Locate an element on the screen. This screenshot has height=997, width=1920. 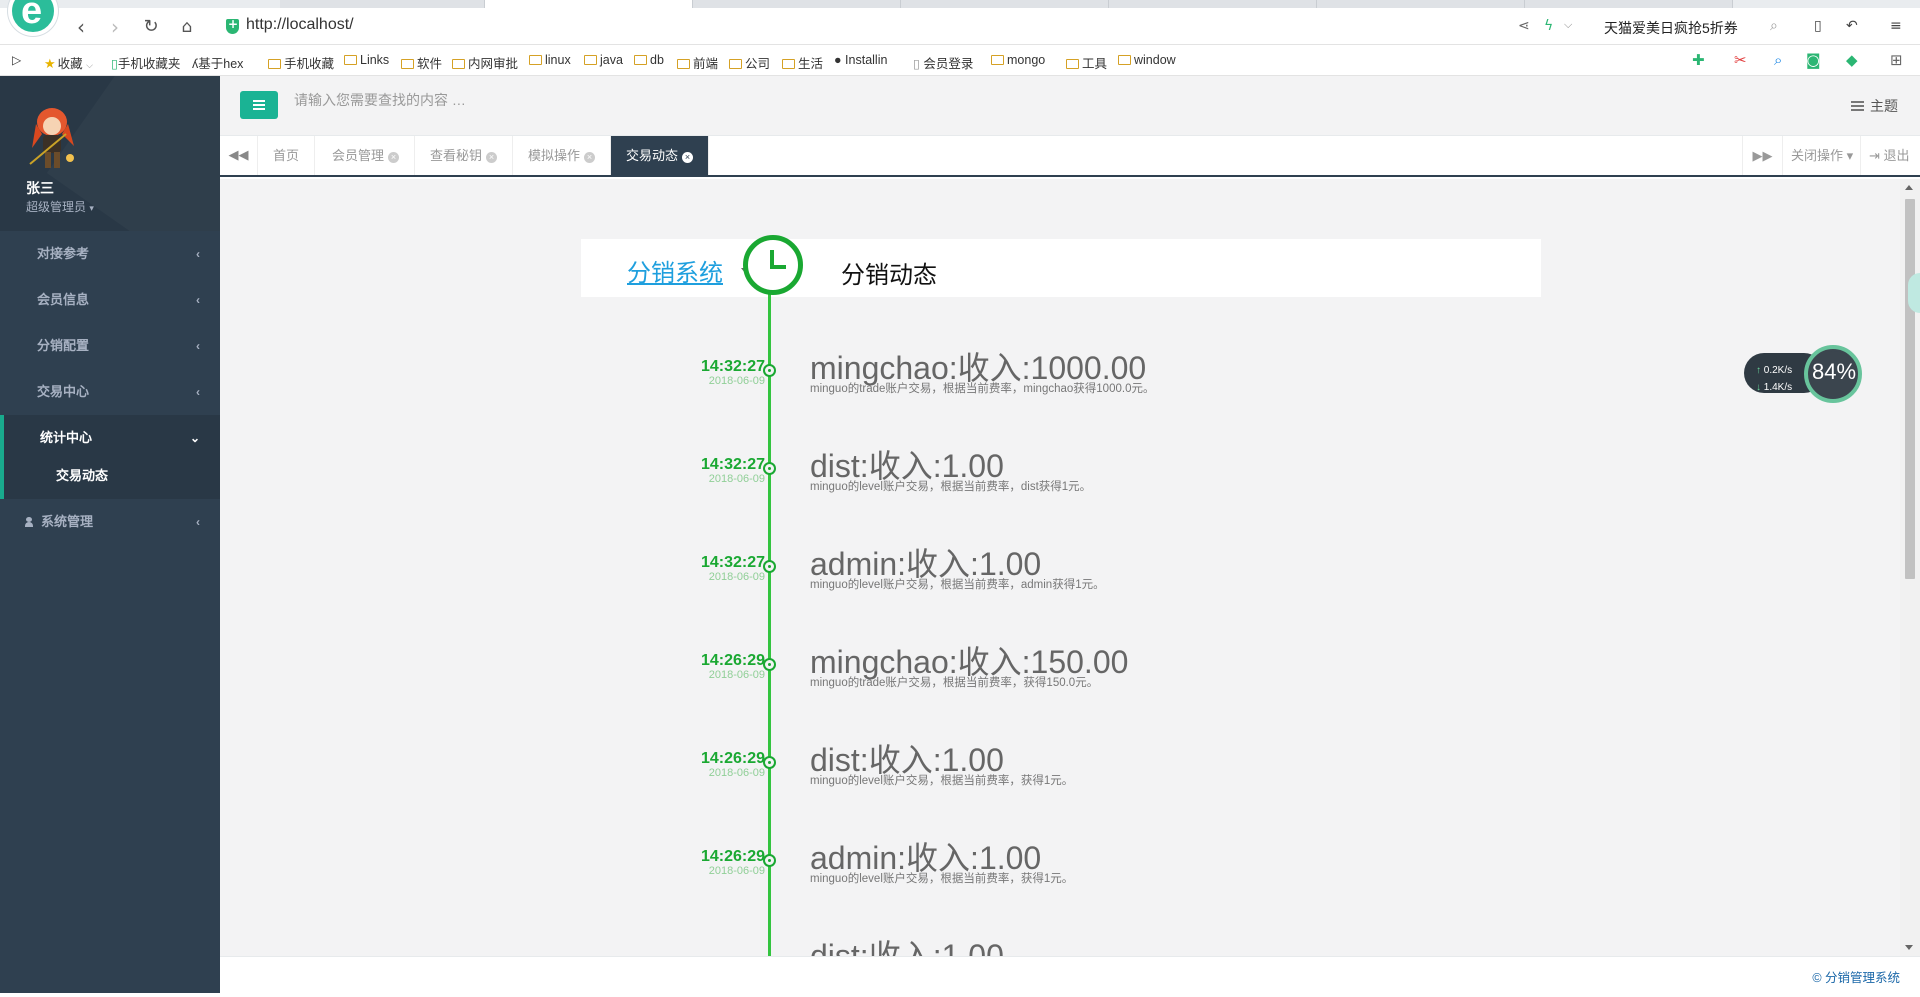
gamepad-icon: ◙ is located at coordinates (1813, 60).